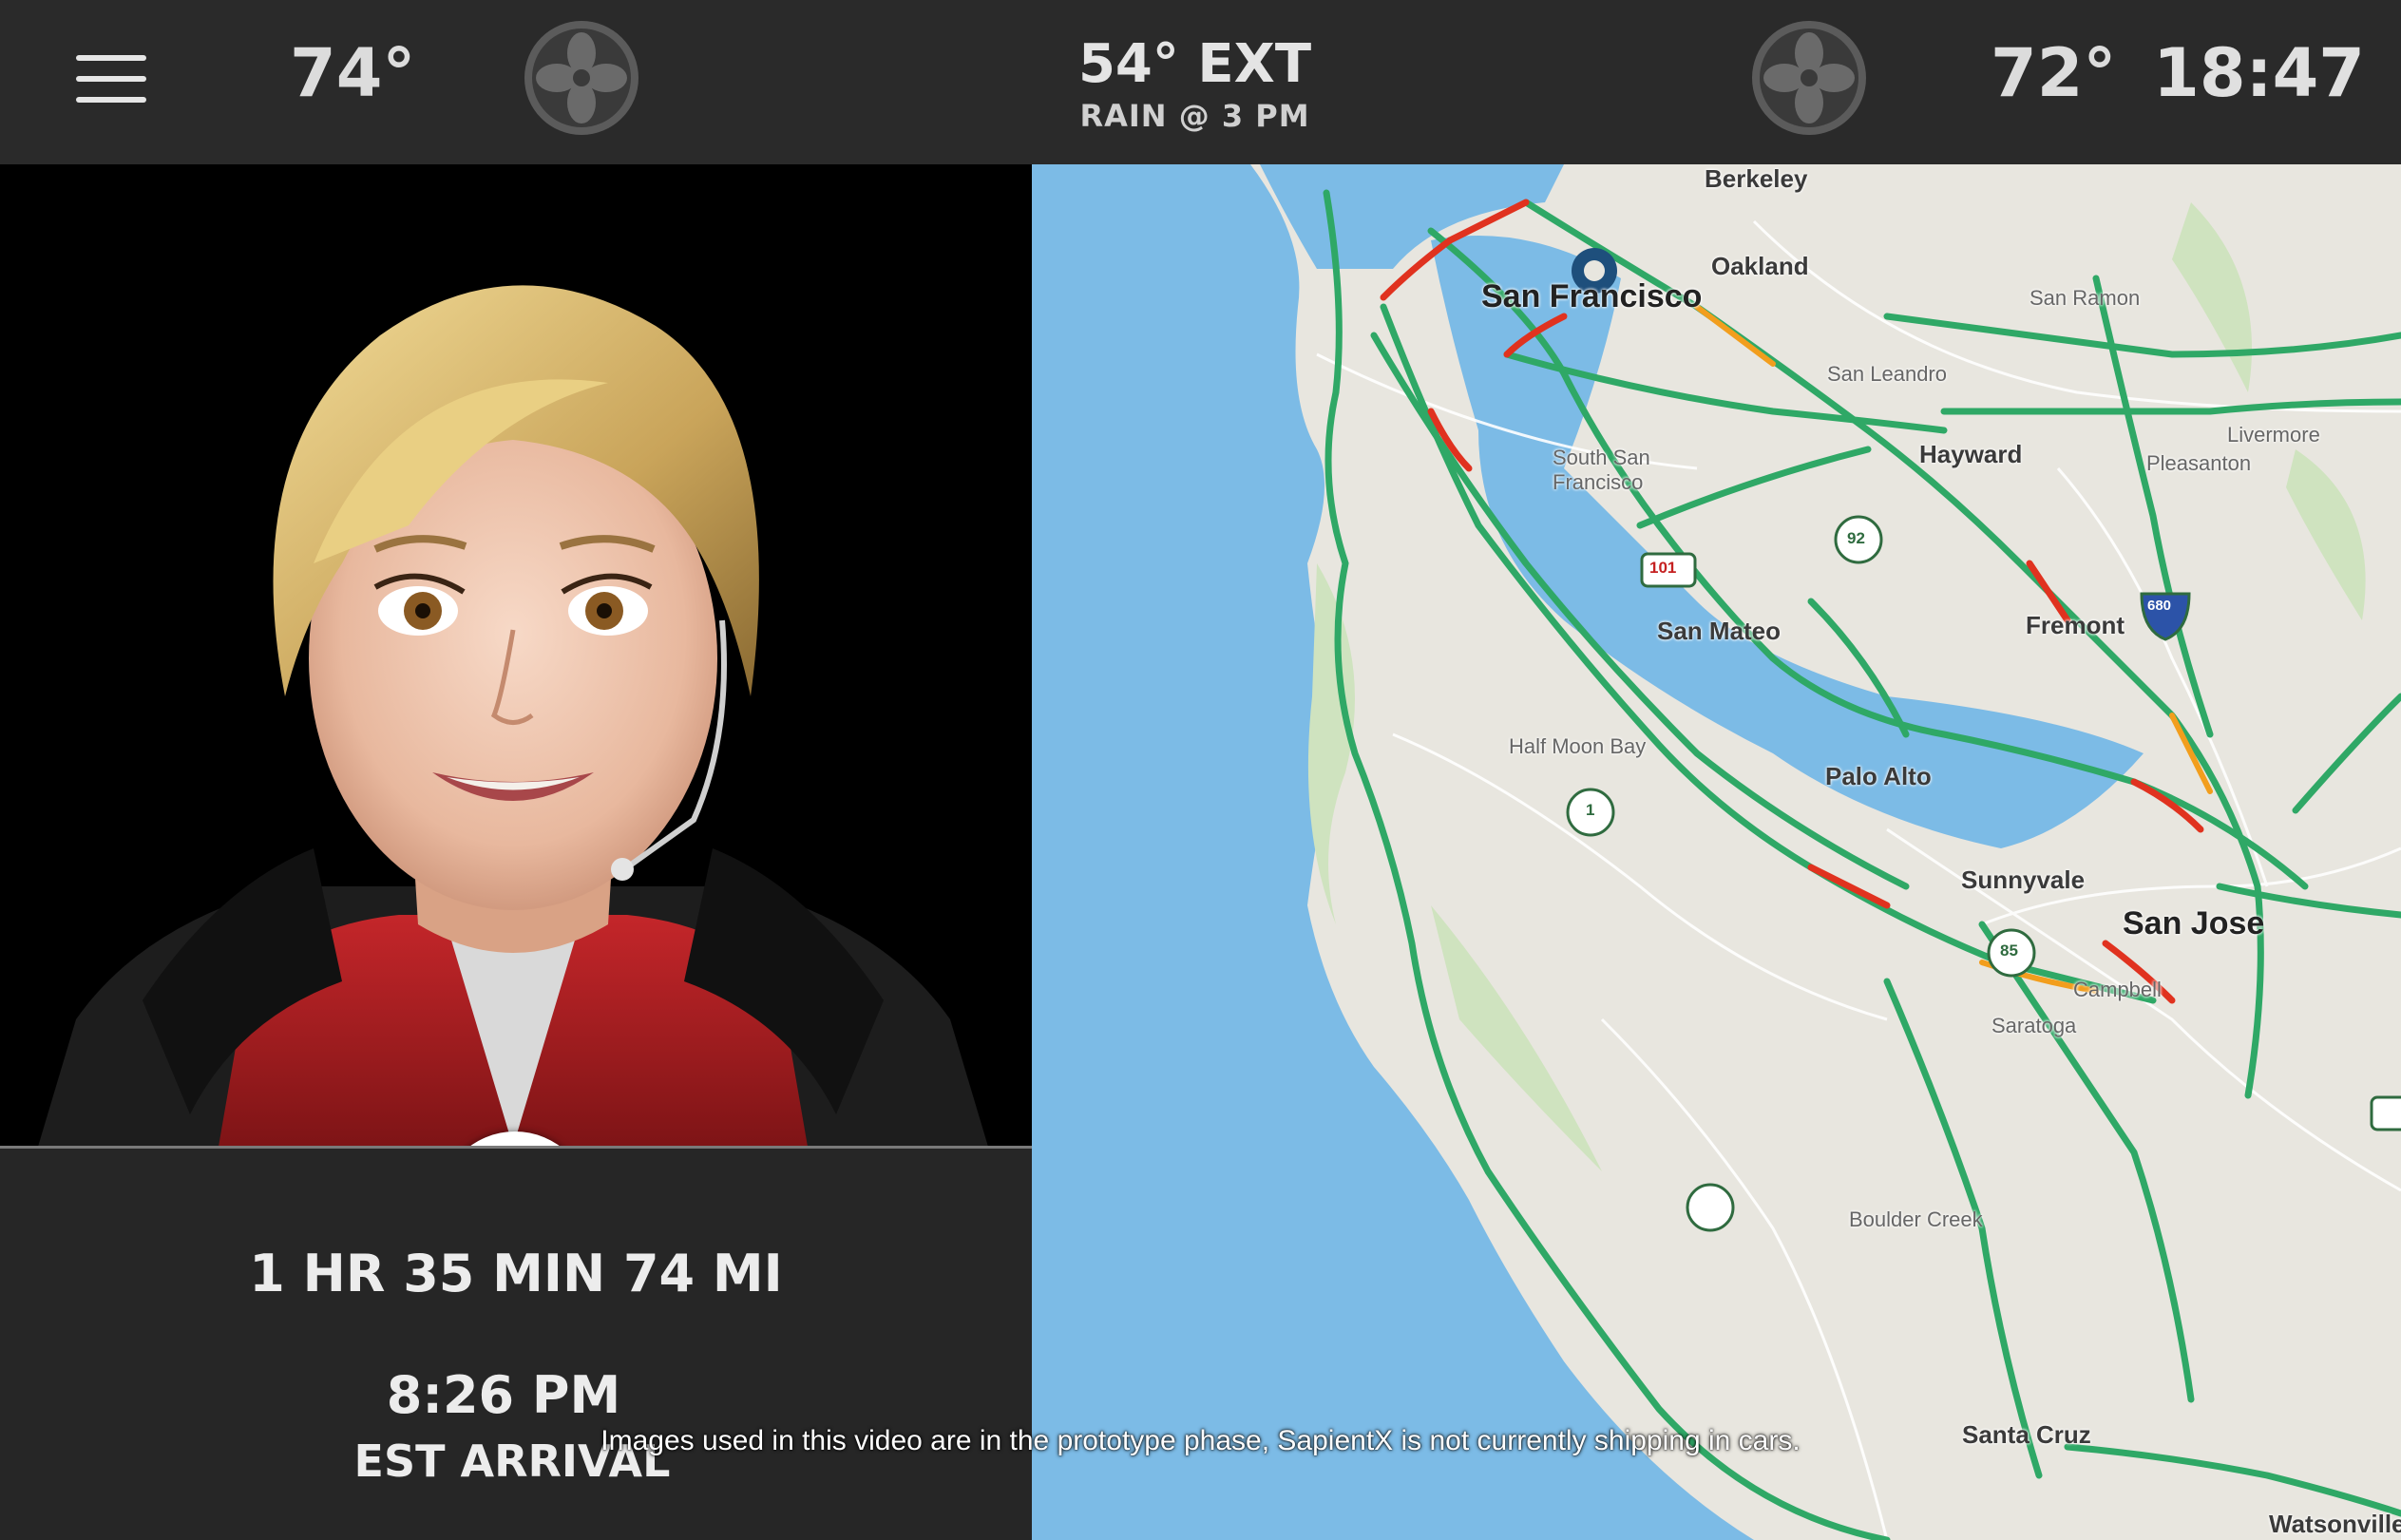 Image resolution: width=2401 pixels, height=1540 pixels. I want to click on interstate-680-shield: 680, so click(2159, 606).